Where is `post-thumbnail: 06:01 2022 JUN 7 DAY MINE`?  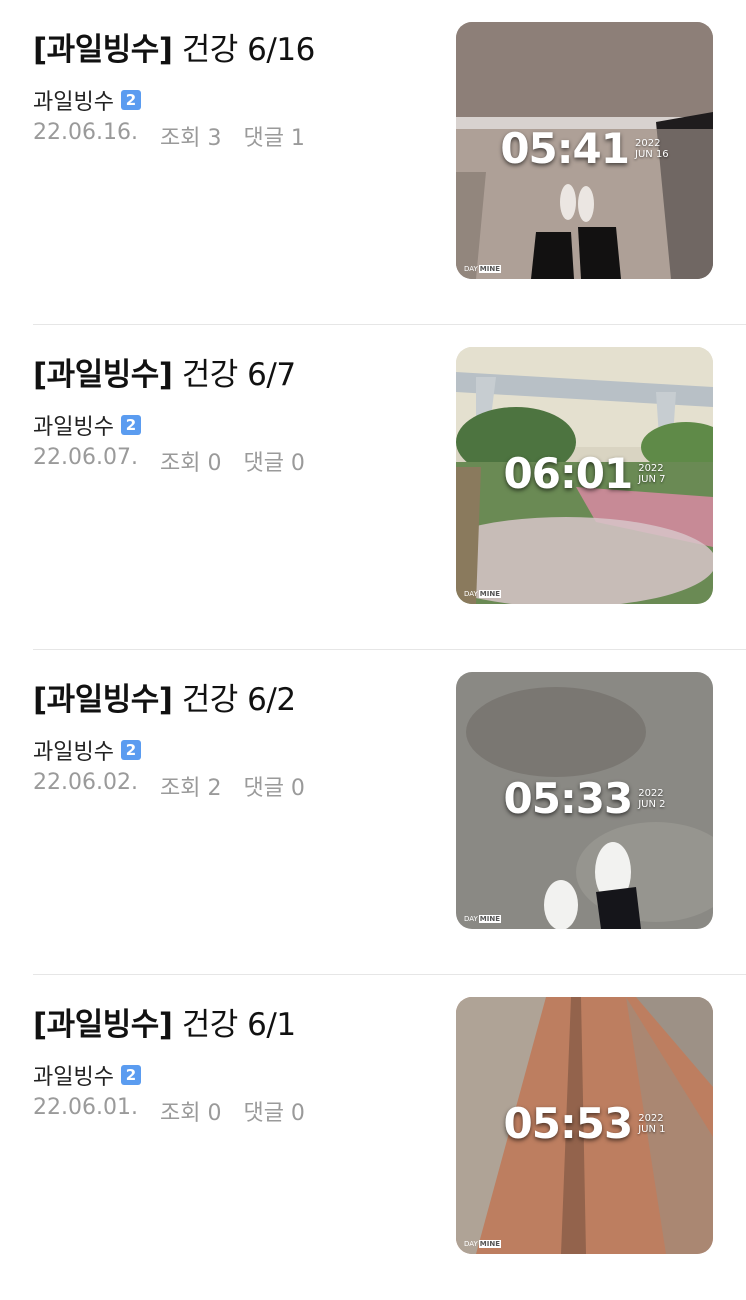
post-thumbnail: 06:01 2022 JUN 7 DAY MINE is located at coordinates (584, 475).